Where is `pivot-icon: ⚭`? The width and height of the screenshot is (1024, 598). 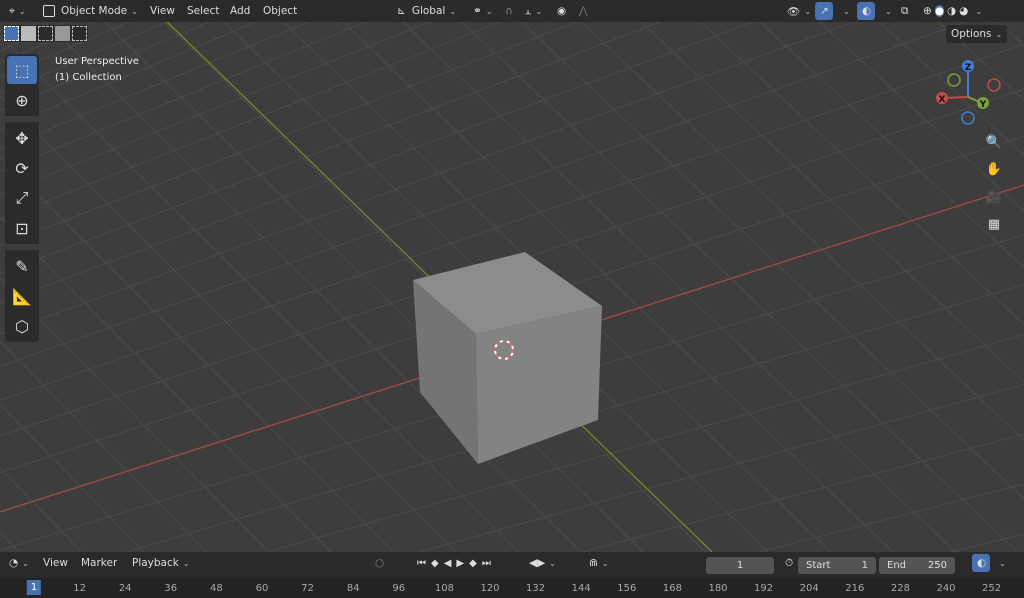 pivot-icon: ⚭ is located at coordinates (477, 11).